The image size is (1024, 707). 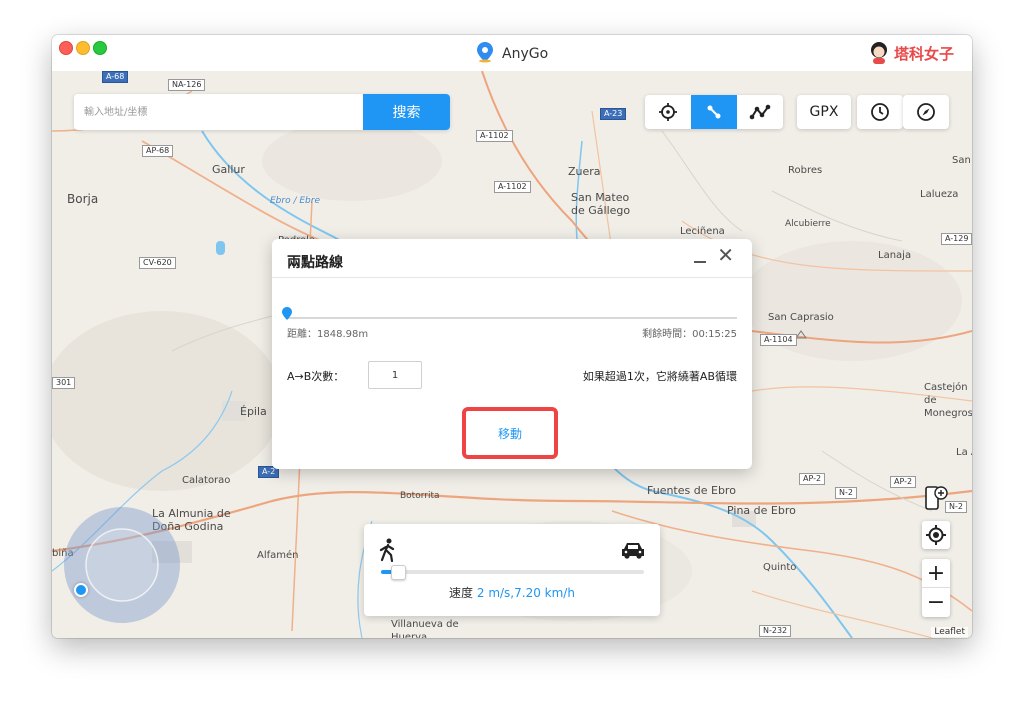 I want to click on place-label: Épila, so click(x=253, y=411).